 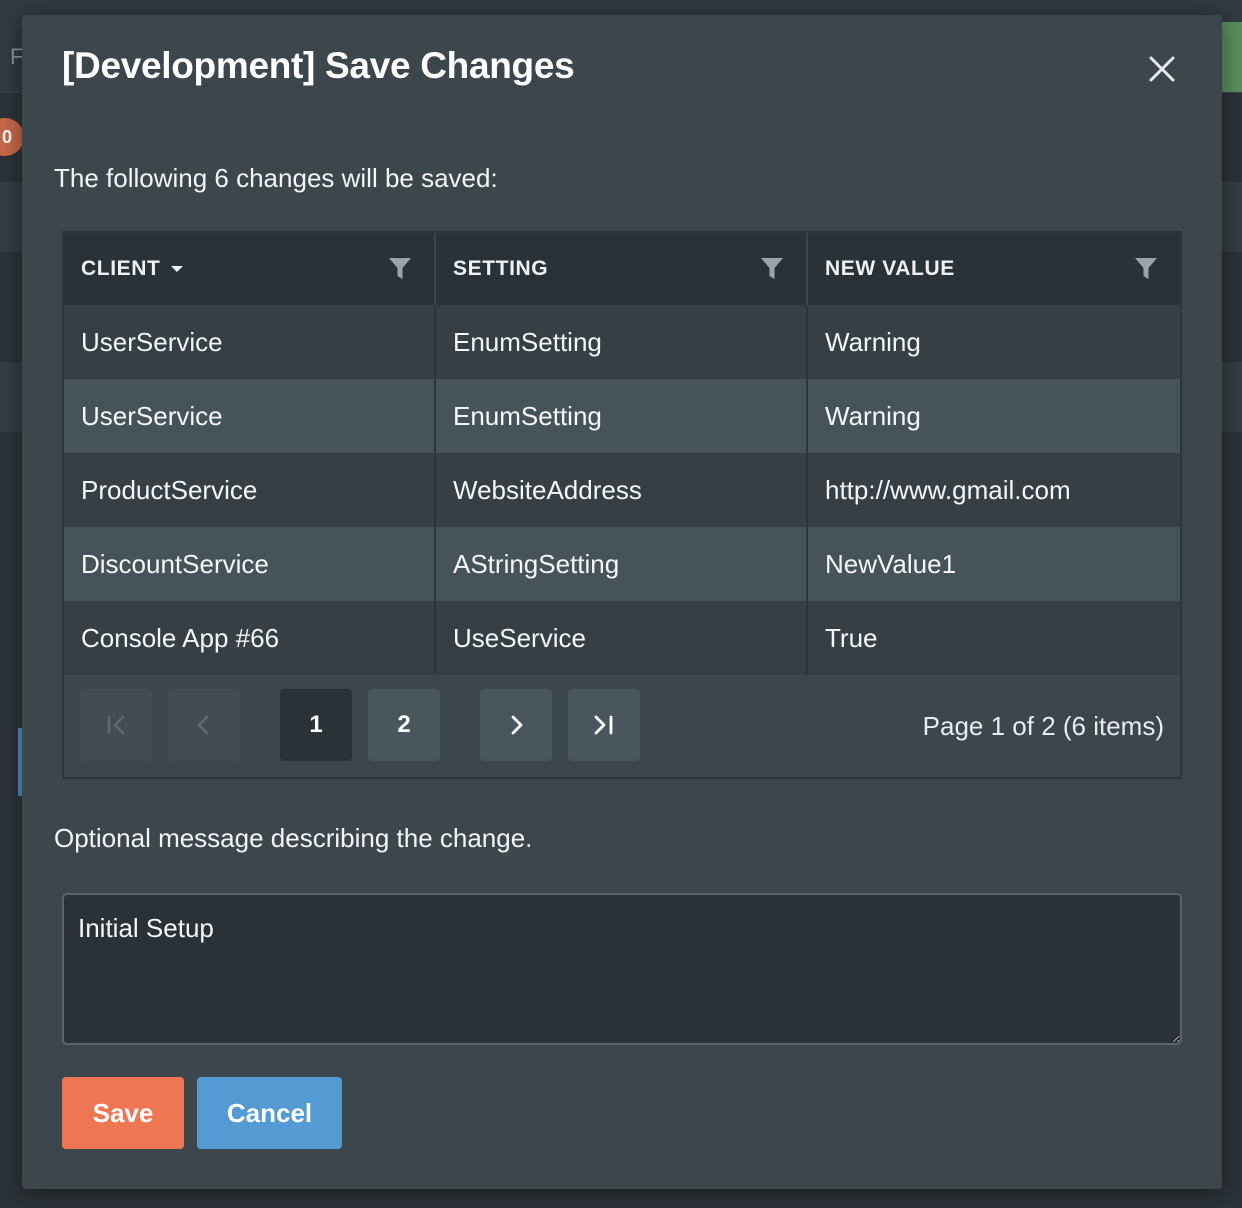 What do you see at coordinates (948, 489) in the screenshot?
I see `cell-new-value: http://www.gmail.com` at bounding box center [948, 489].